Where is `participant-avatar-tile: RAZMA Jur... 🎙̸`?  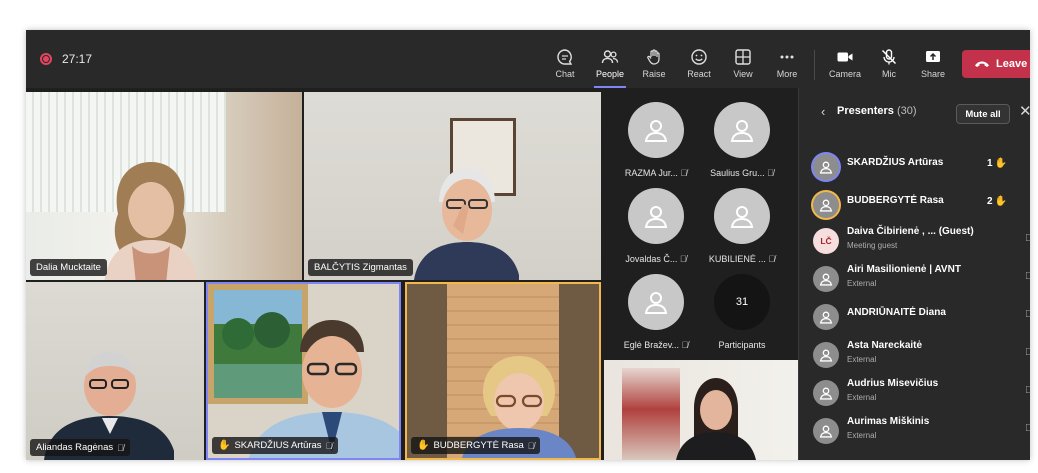
participant-avatar-tile: RAZMA Jur... 🎙̸ is located at coordinates (656, 140).